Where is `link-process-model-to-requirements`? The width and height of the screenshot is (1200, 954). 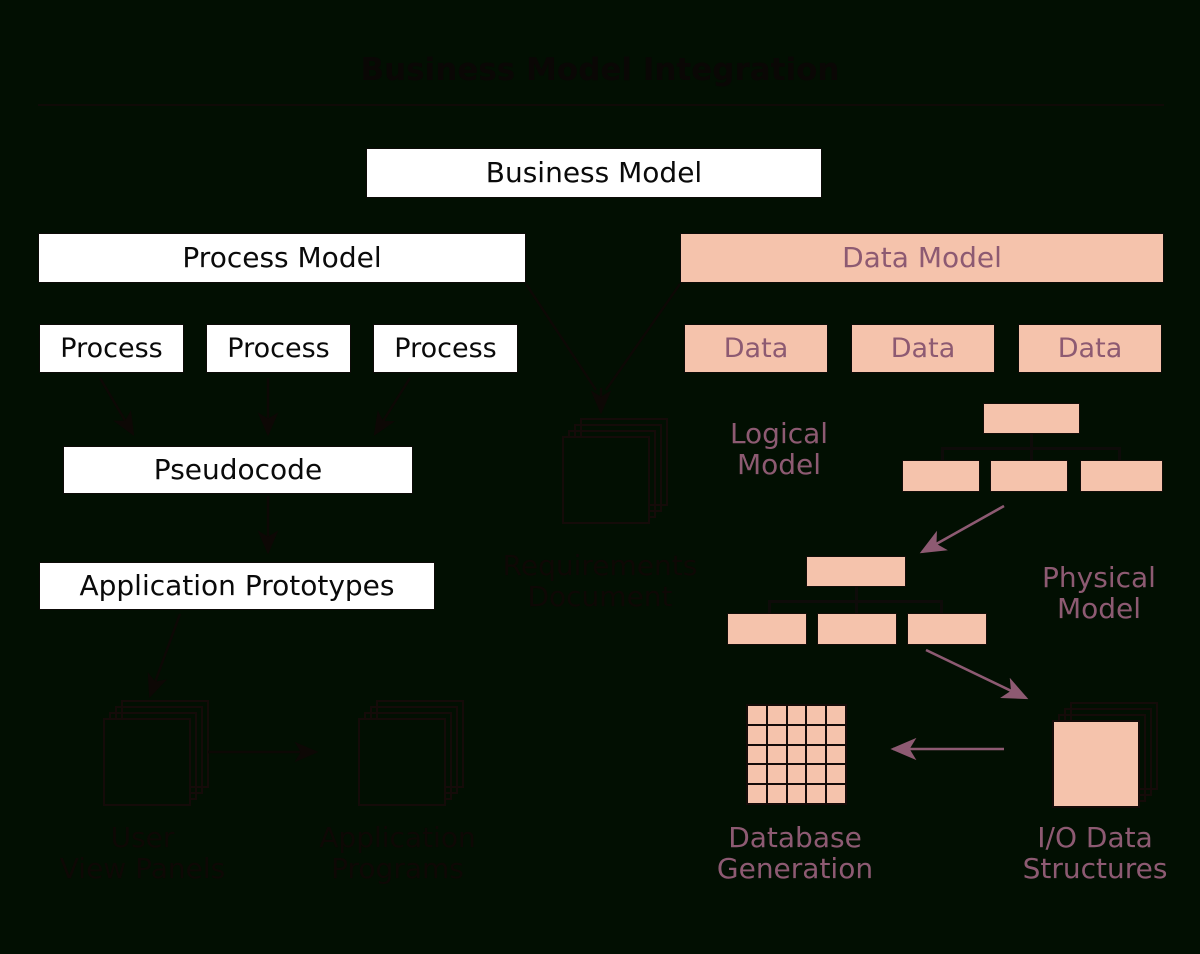
link-process-model-to-requirements is located at coordinates (561, 337).